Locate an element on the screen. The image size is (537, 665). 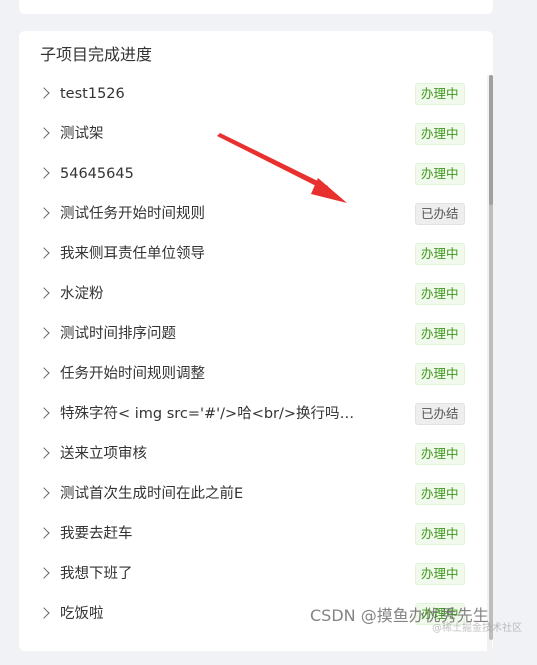
subproject-name: 54645645 is located at coordinates (97, 174).